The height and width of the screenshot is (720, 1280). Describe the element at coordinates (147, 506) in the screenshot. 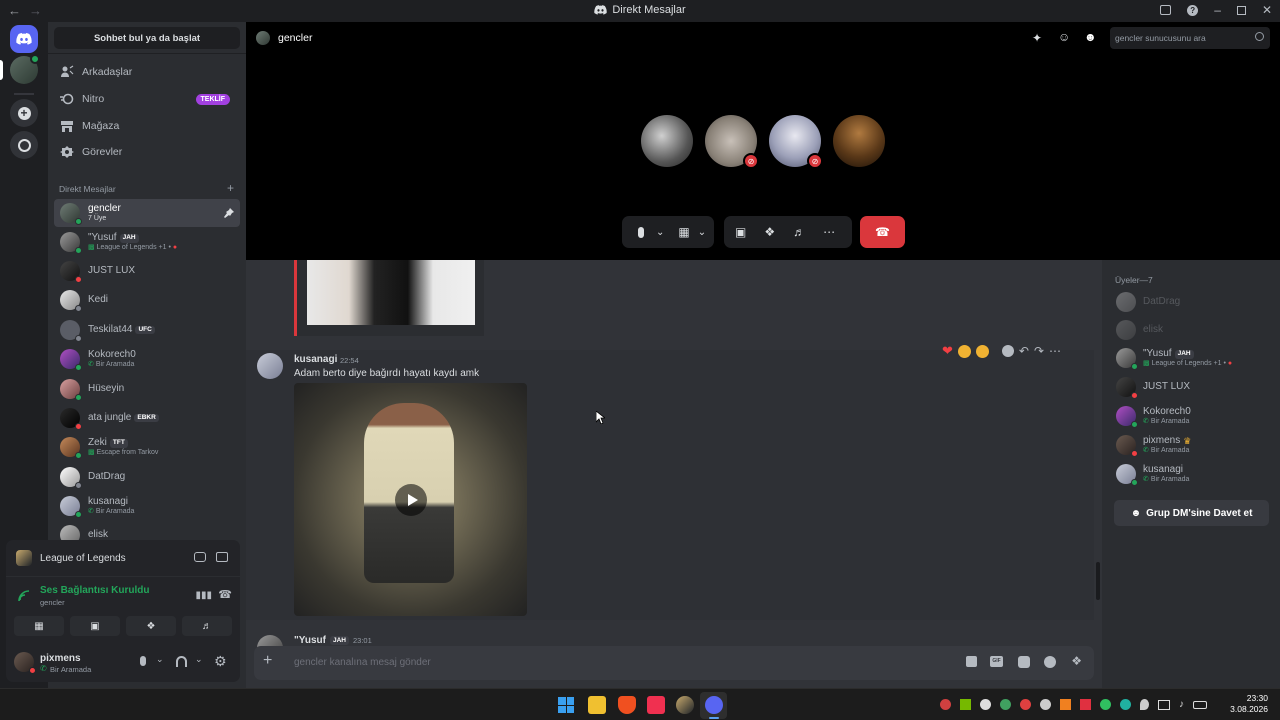

I see `dm-item-kusanagi: kusanagi ✆ Bir Aramada` at that location.